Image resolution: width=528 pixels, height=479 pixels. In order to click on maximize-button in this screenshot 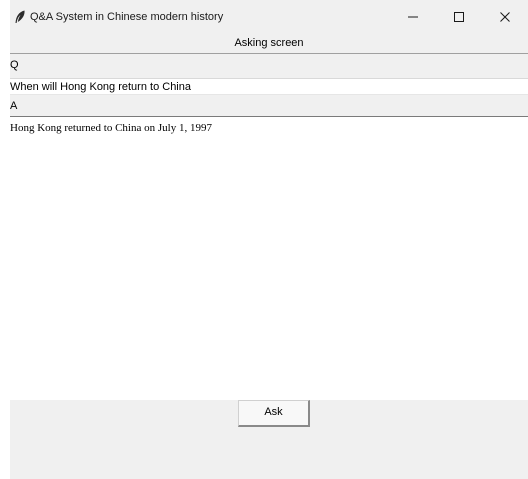, I will do `click(459, 17)`.